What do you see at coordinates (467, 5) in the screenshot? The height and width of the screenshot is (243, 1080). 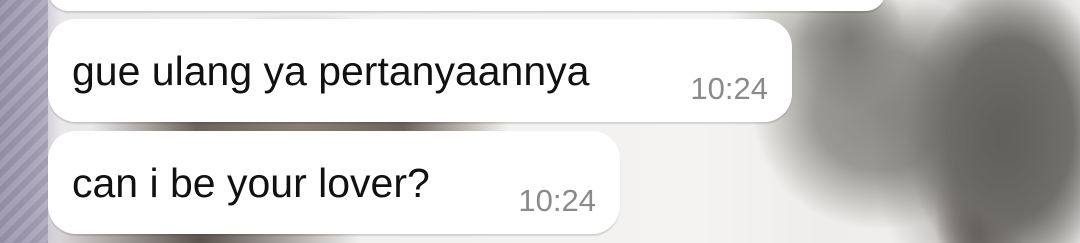 I see `previous-message-bubble` at bounding box center [467, 5].